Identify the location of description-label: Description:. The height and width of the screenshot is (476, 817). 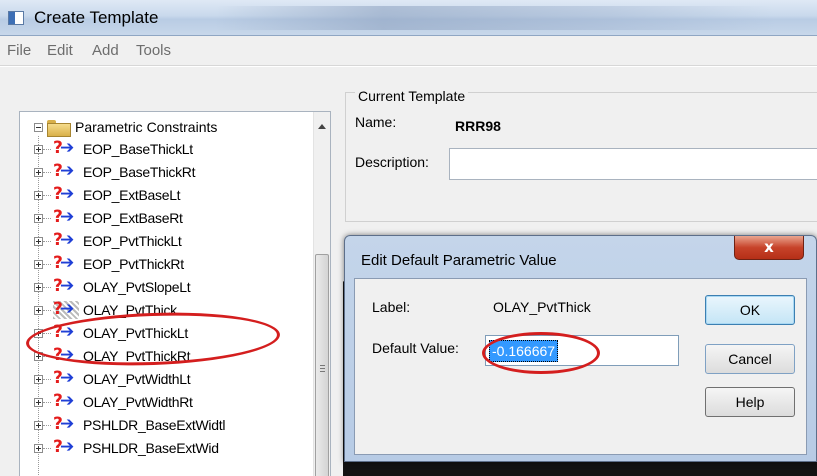
(392, 162).